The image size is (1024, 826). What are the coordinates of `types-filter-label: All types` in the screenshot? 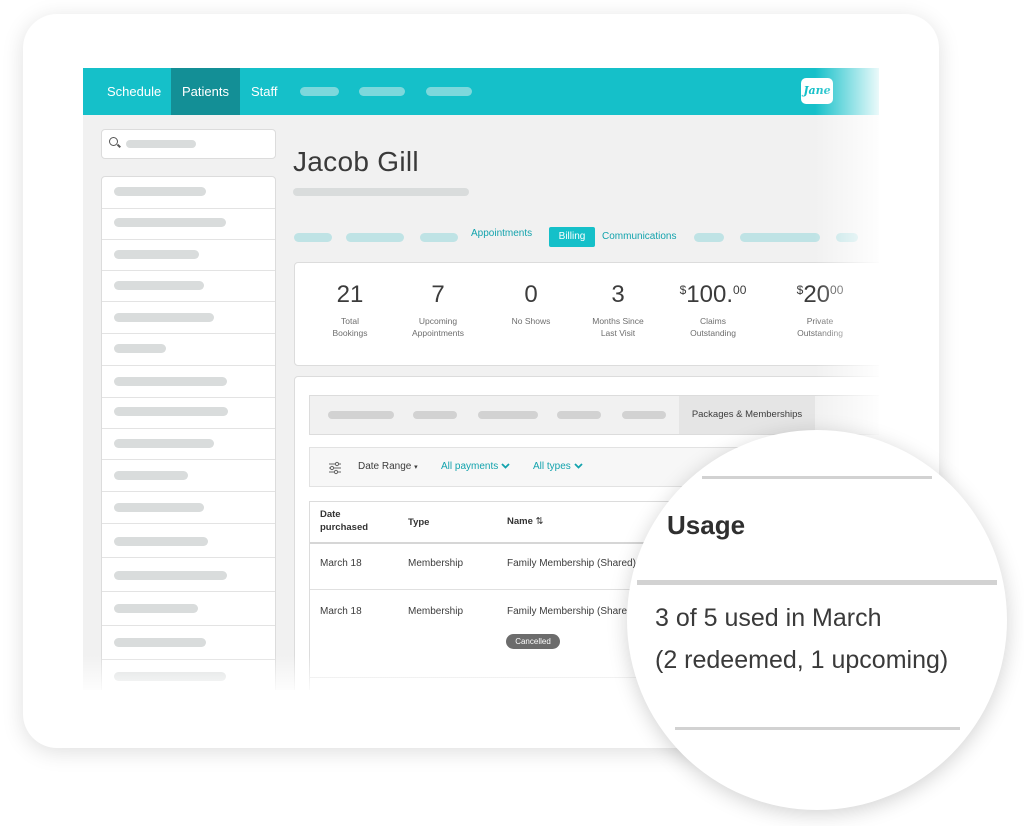 It's located at (552, 466).